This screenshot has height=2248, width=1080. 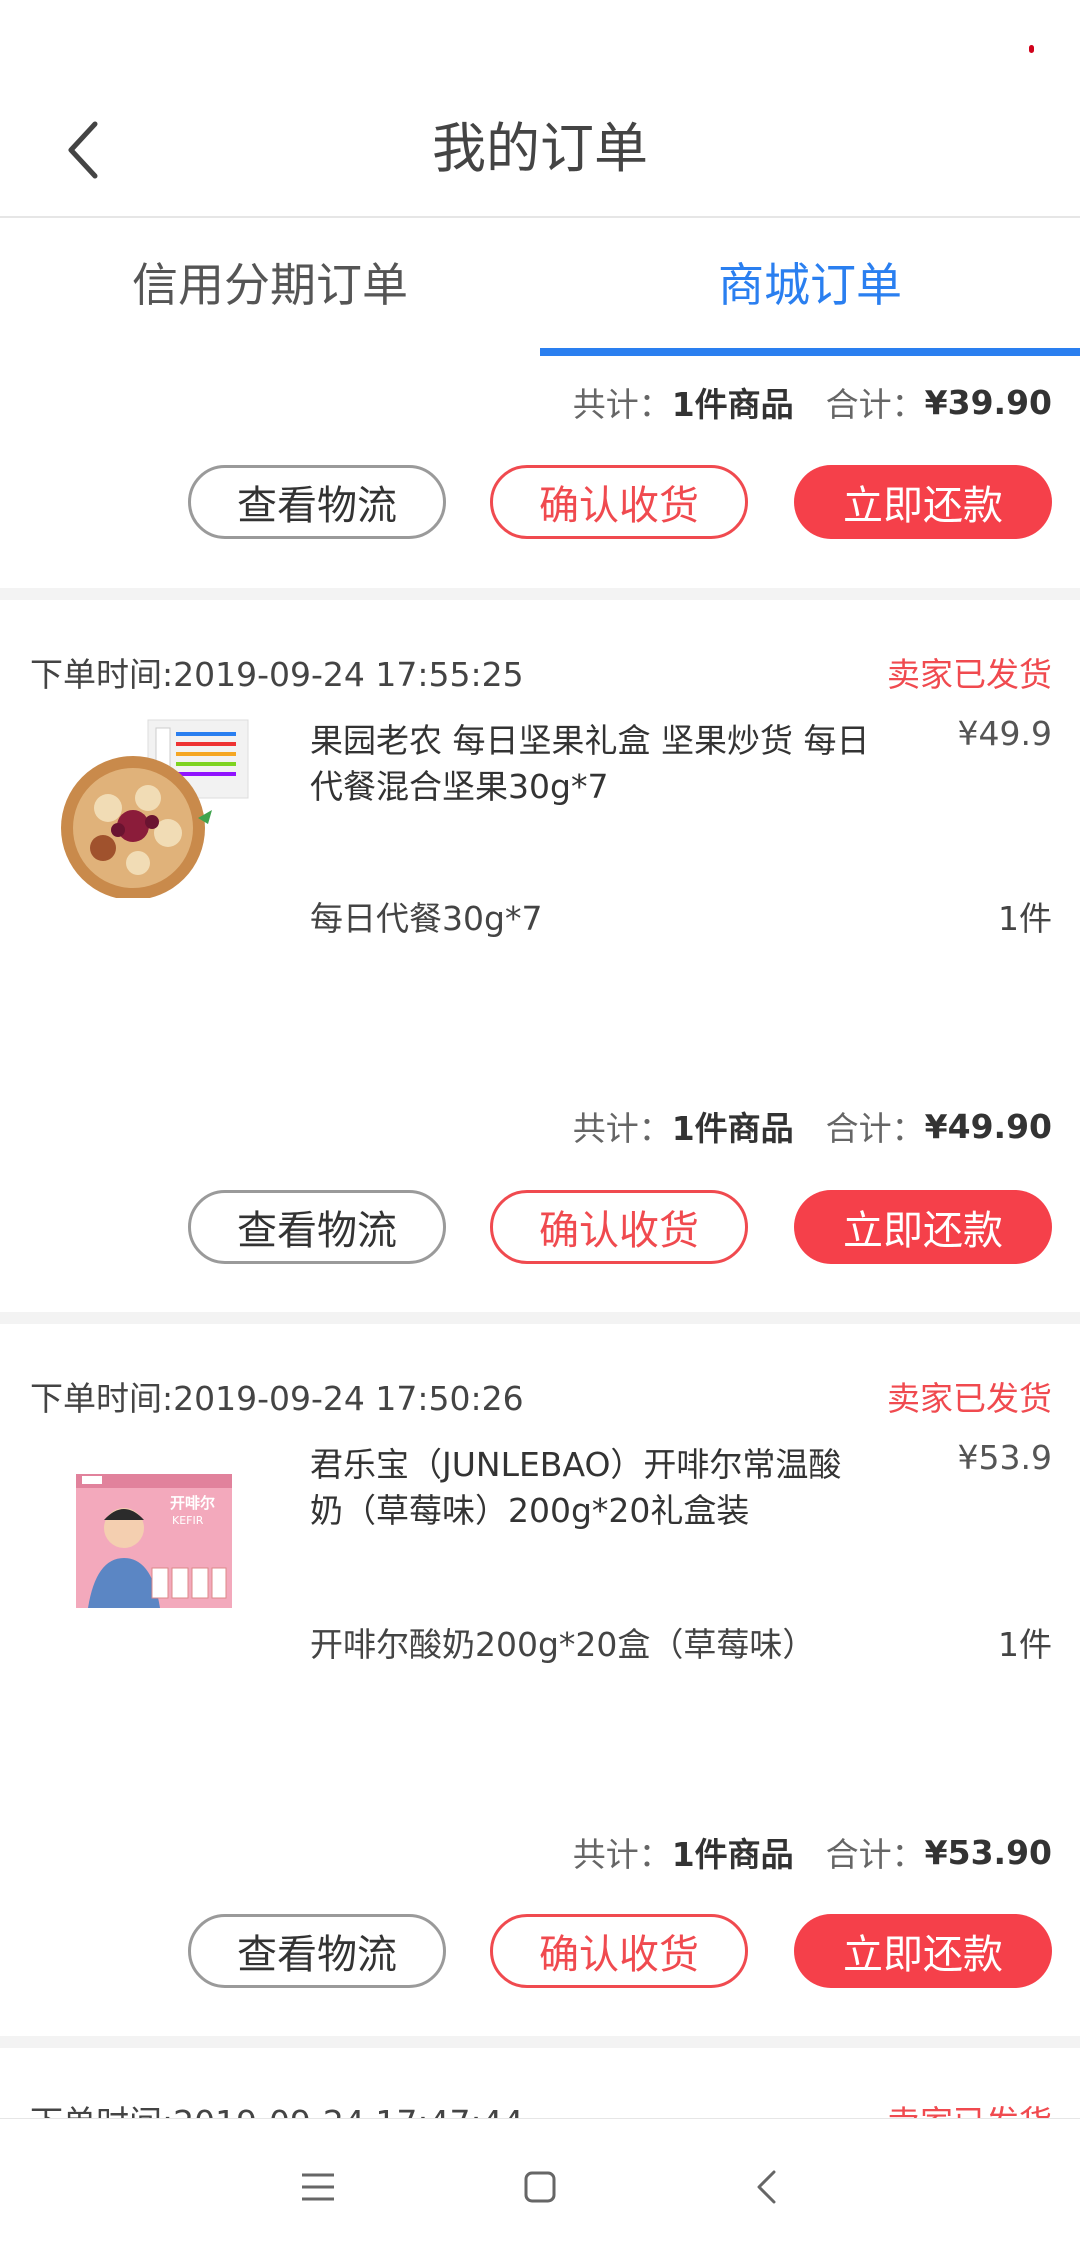 I want to click on order-time: 下单时间:2019-09-24 17:47:44, so click(x=277, y=2107).